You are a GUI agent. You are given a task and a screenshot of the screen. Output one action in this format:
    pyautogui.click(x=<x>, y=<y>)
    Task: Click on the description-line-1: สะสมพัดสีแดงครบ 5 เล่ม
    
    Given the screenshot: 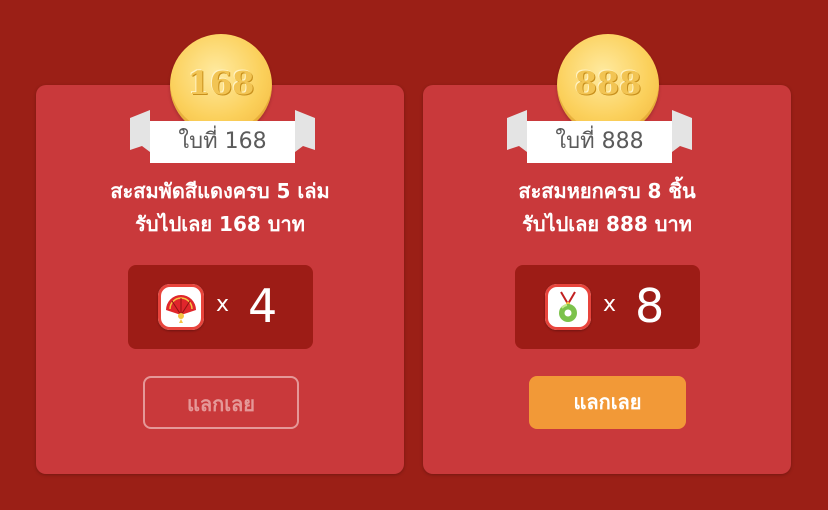 What is the action you would take?
    pyautogui.click(x=220, y=191)
    